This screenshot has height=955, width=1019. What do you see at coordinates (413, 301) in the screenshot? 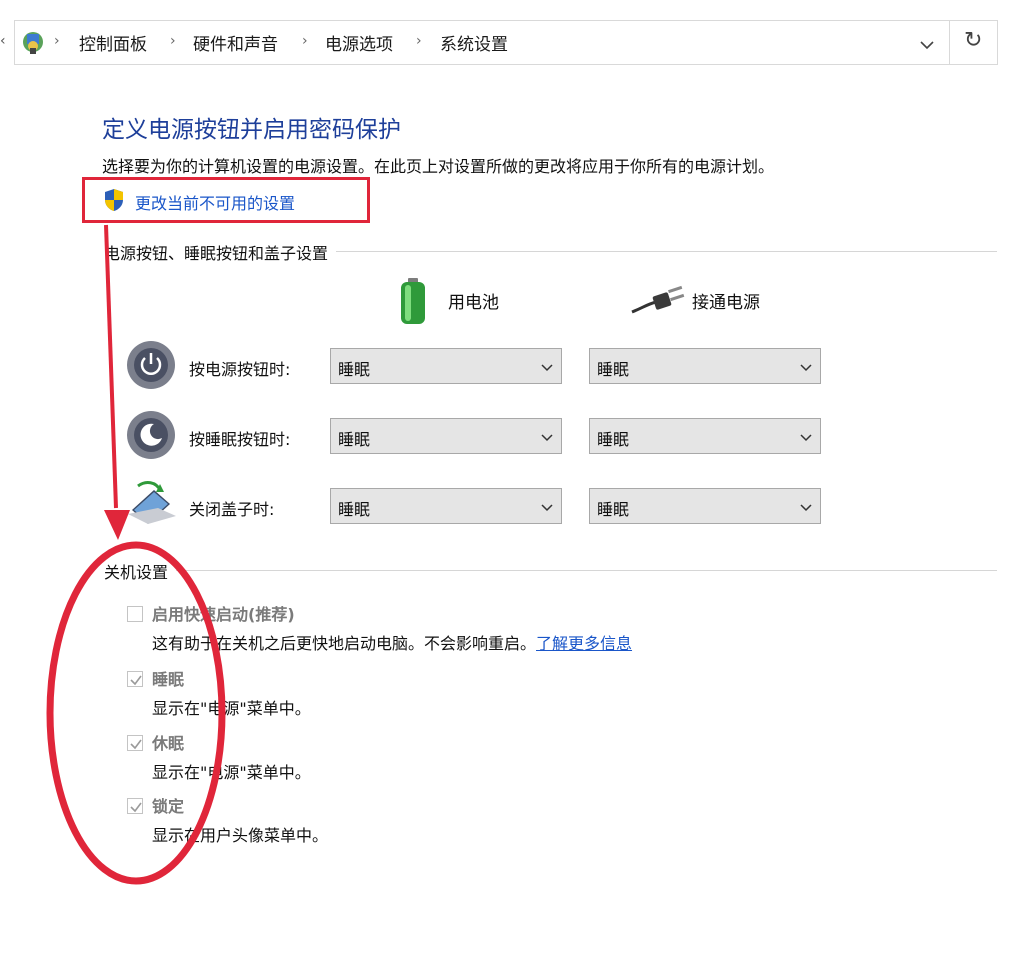
I see `battery-icon` at bounding box center [413, 301].